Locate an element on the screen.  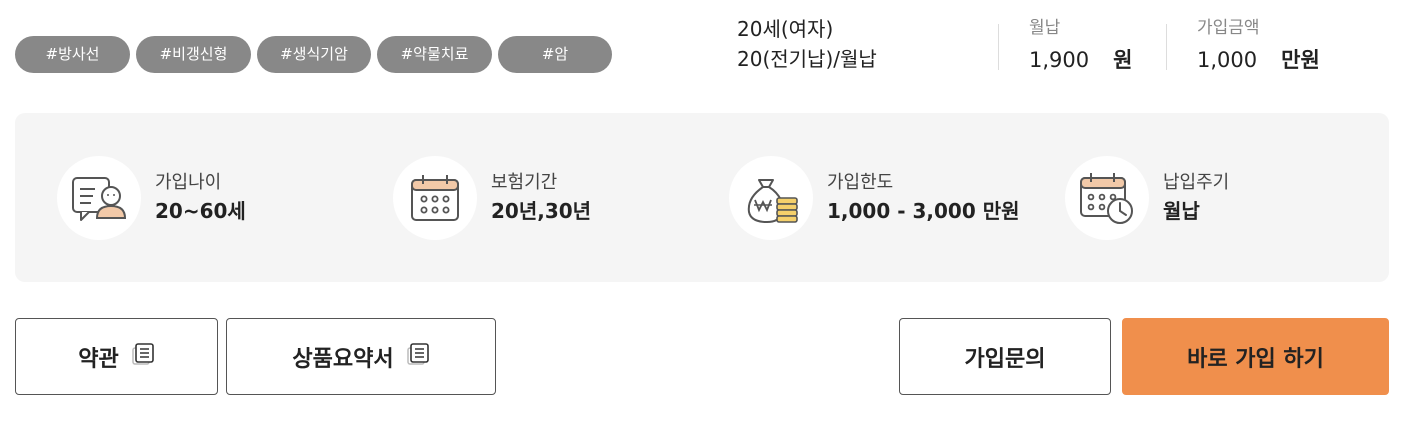
coverage-block: 가입금액 1,000 만원 is located at coordinates (1258, 44).